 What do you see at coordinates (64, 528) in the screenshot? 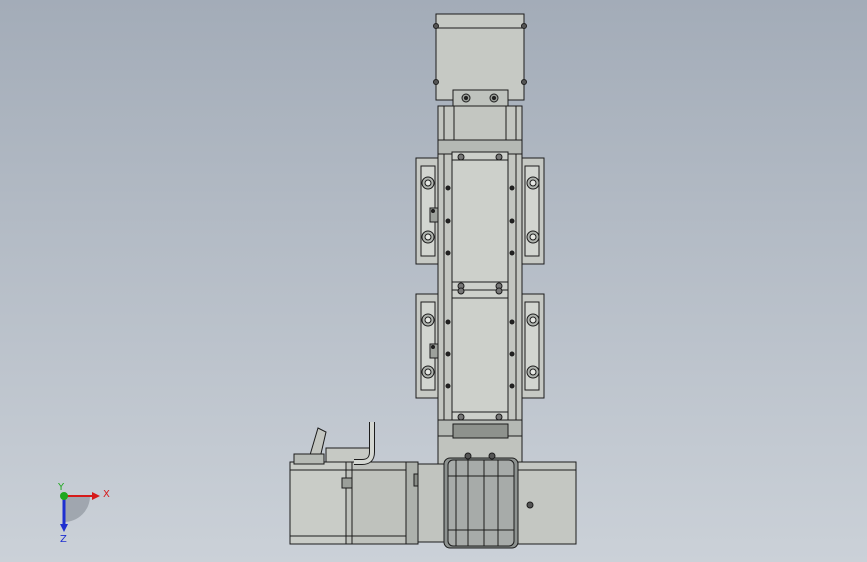
I see `z-axis-arrowhead` at bounding box center [64, 528].